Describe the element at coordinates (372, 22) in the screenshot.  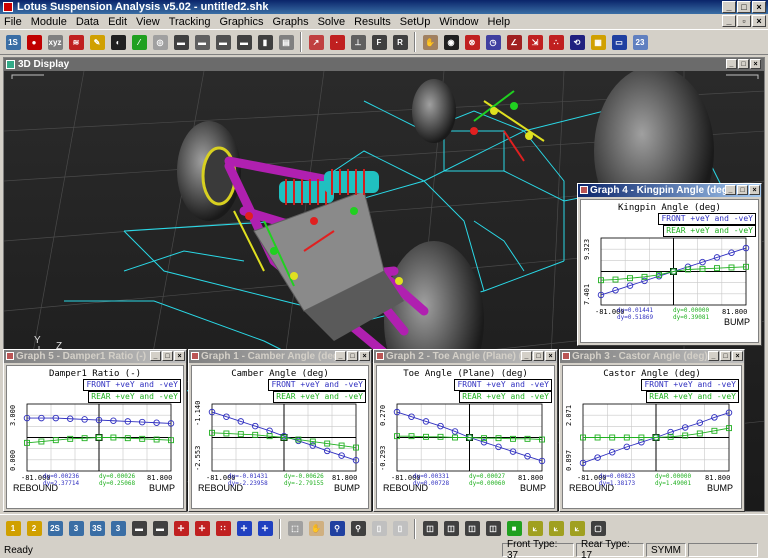
I see `menu-results: Results` at that location.